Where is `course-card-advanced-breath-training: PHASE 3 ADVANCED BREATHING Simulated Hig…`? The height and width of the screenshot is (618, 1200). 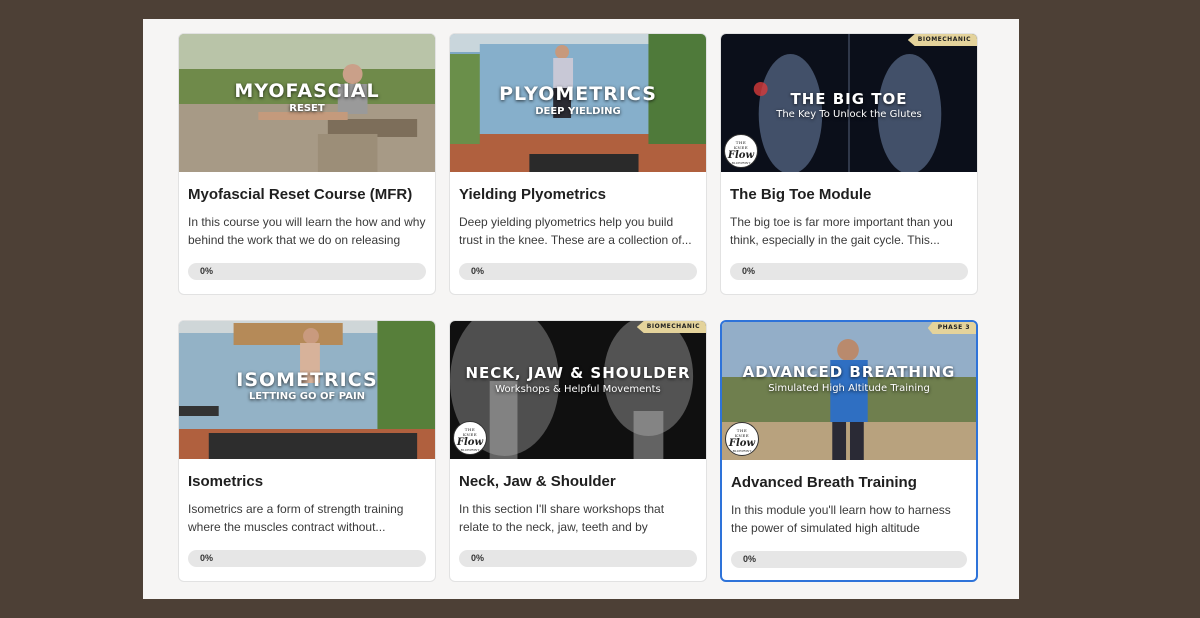 course-card-advanced-breath-training: PHASE 3 ADVANCED BREATHING Simulated Hig… is located at coordinates (849, 451).